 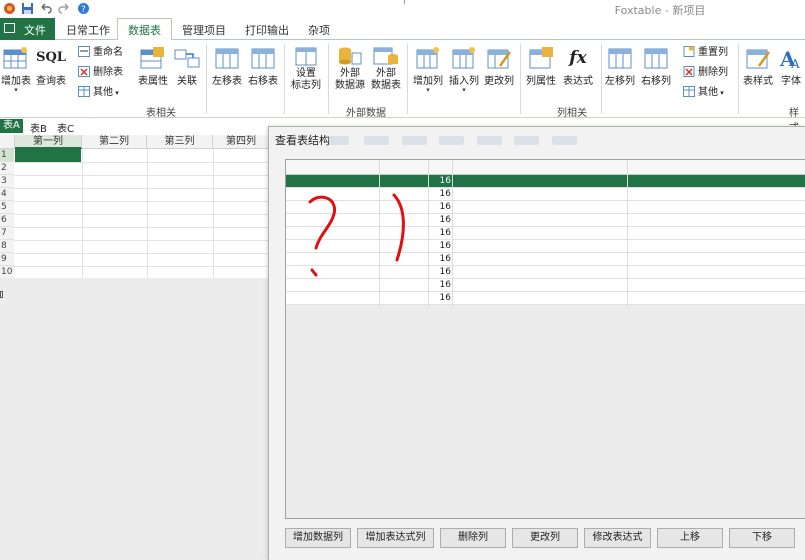 I want to click on move-left-table-button: 左移表, so click(x=227, y=66).